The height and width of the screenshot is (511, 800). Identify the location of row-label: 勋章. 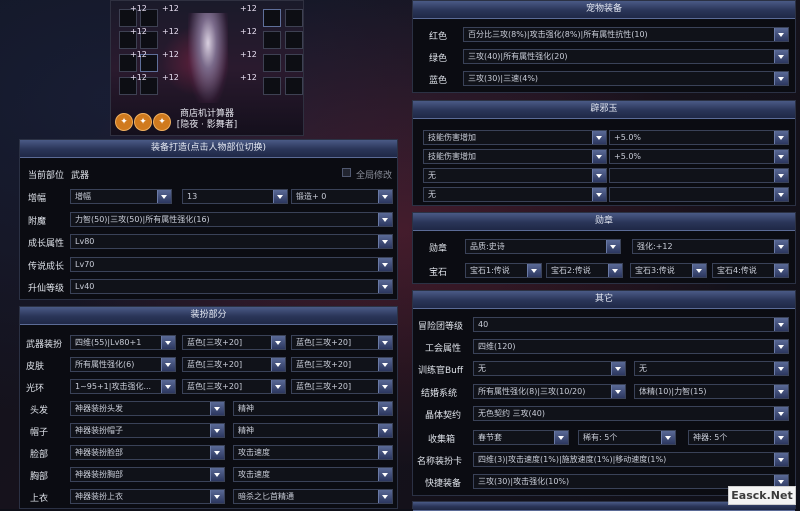
(438, 249).